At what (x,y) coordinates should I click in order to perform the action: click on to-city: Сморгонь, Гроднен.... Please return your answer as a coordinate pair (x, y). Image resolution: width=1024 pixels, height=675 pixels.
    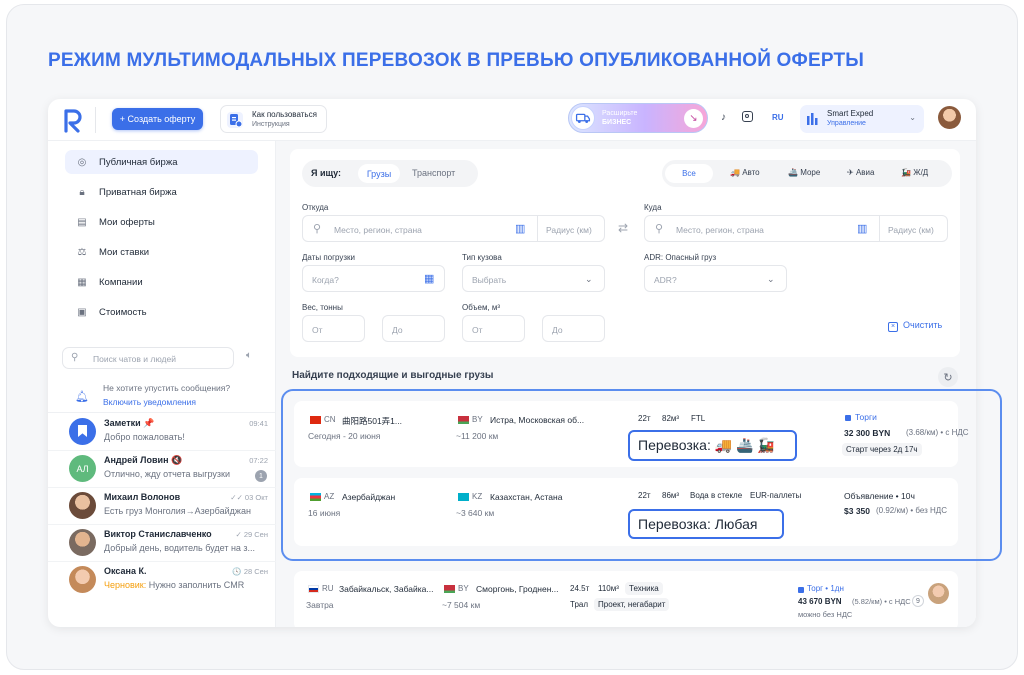
    Looking at the image, I should click on (517, 589).